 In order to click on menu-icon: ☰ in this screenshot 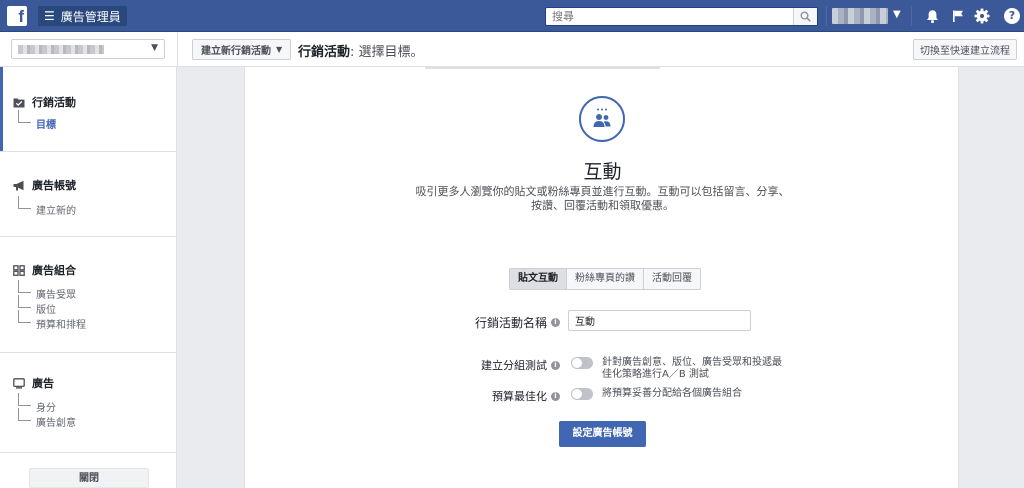, I will do `click(49, 16)`.